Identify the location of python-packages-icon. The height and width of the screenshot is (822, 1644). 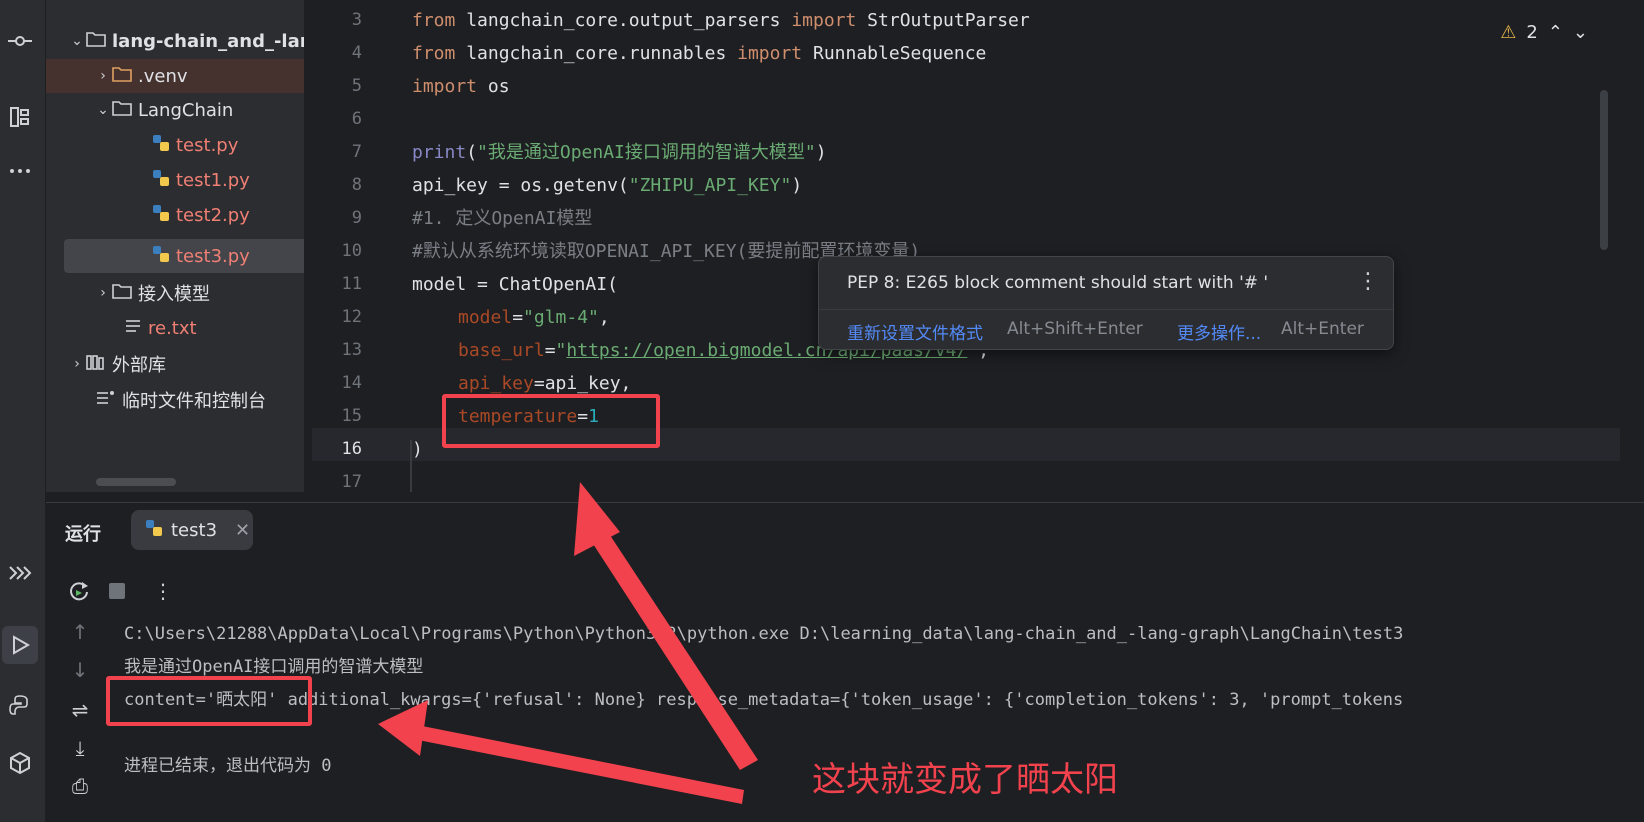
(20, 763).